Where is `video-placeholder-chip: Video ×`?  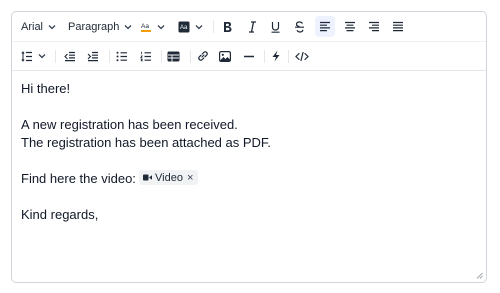
video-placeholder-chip: Video × is located at coordinates (169, 177).